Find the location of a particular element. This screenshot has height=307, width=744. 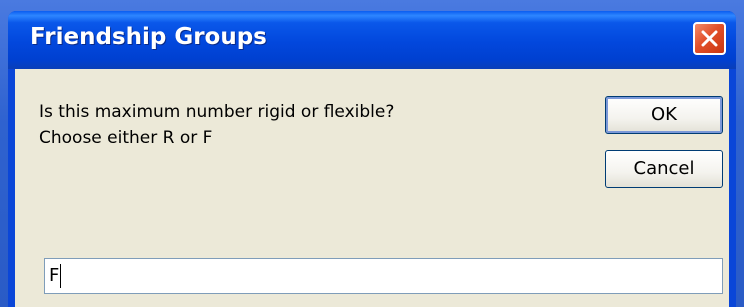

answer-input: F is located at coordinates (383, 276).